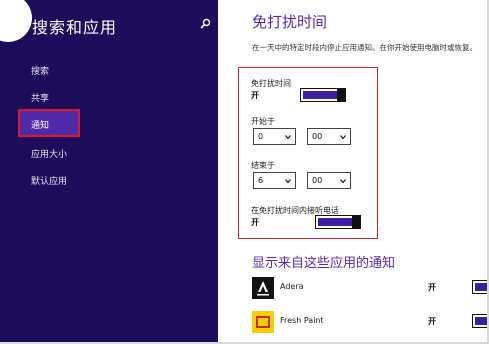 The height and width of the screenshot is (344, 489). I want to click on app-row-fresh-paint: Fresh Paint 开, so click(370, 323).